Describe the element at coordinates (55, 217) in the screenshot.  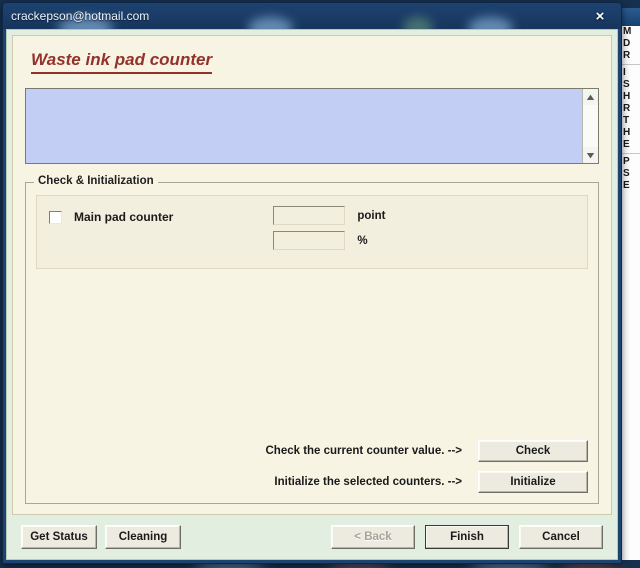
I see `main-pad-counter-checkbox` at that location.